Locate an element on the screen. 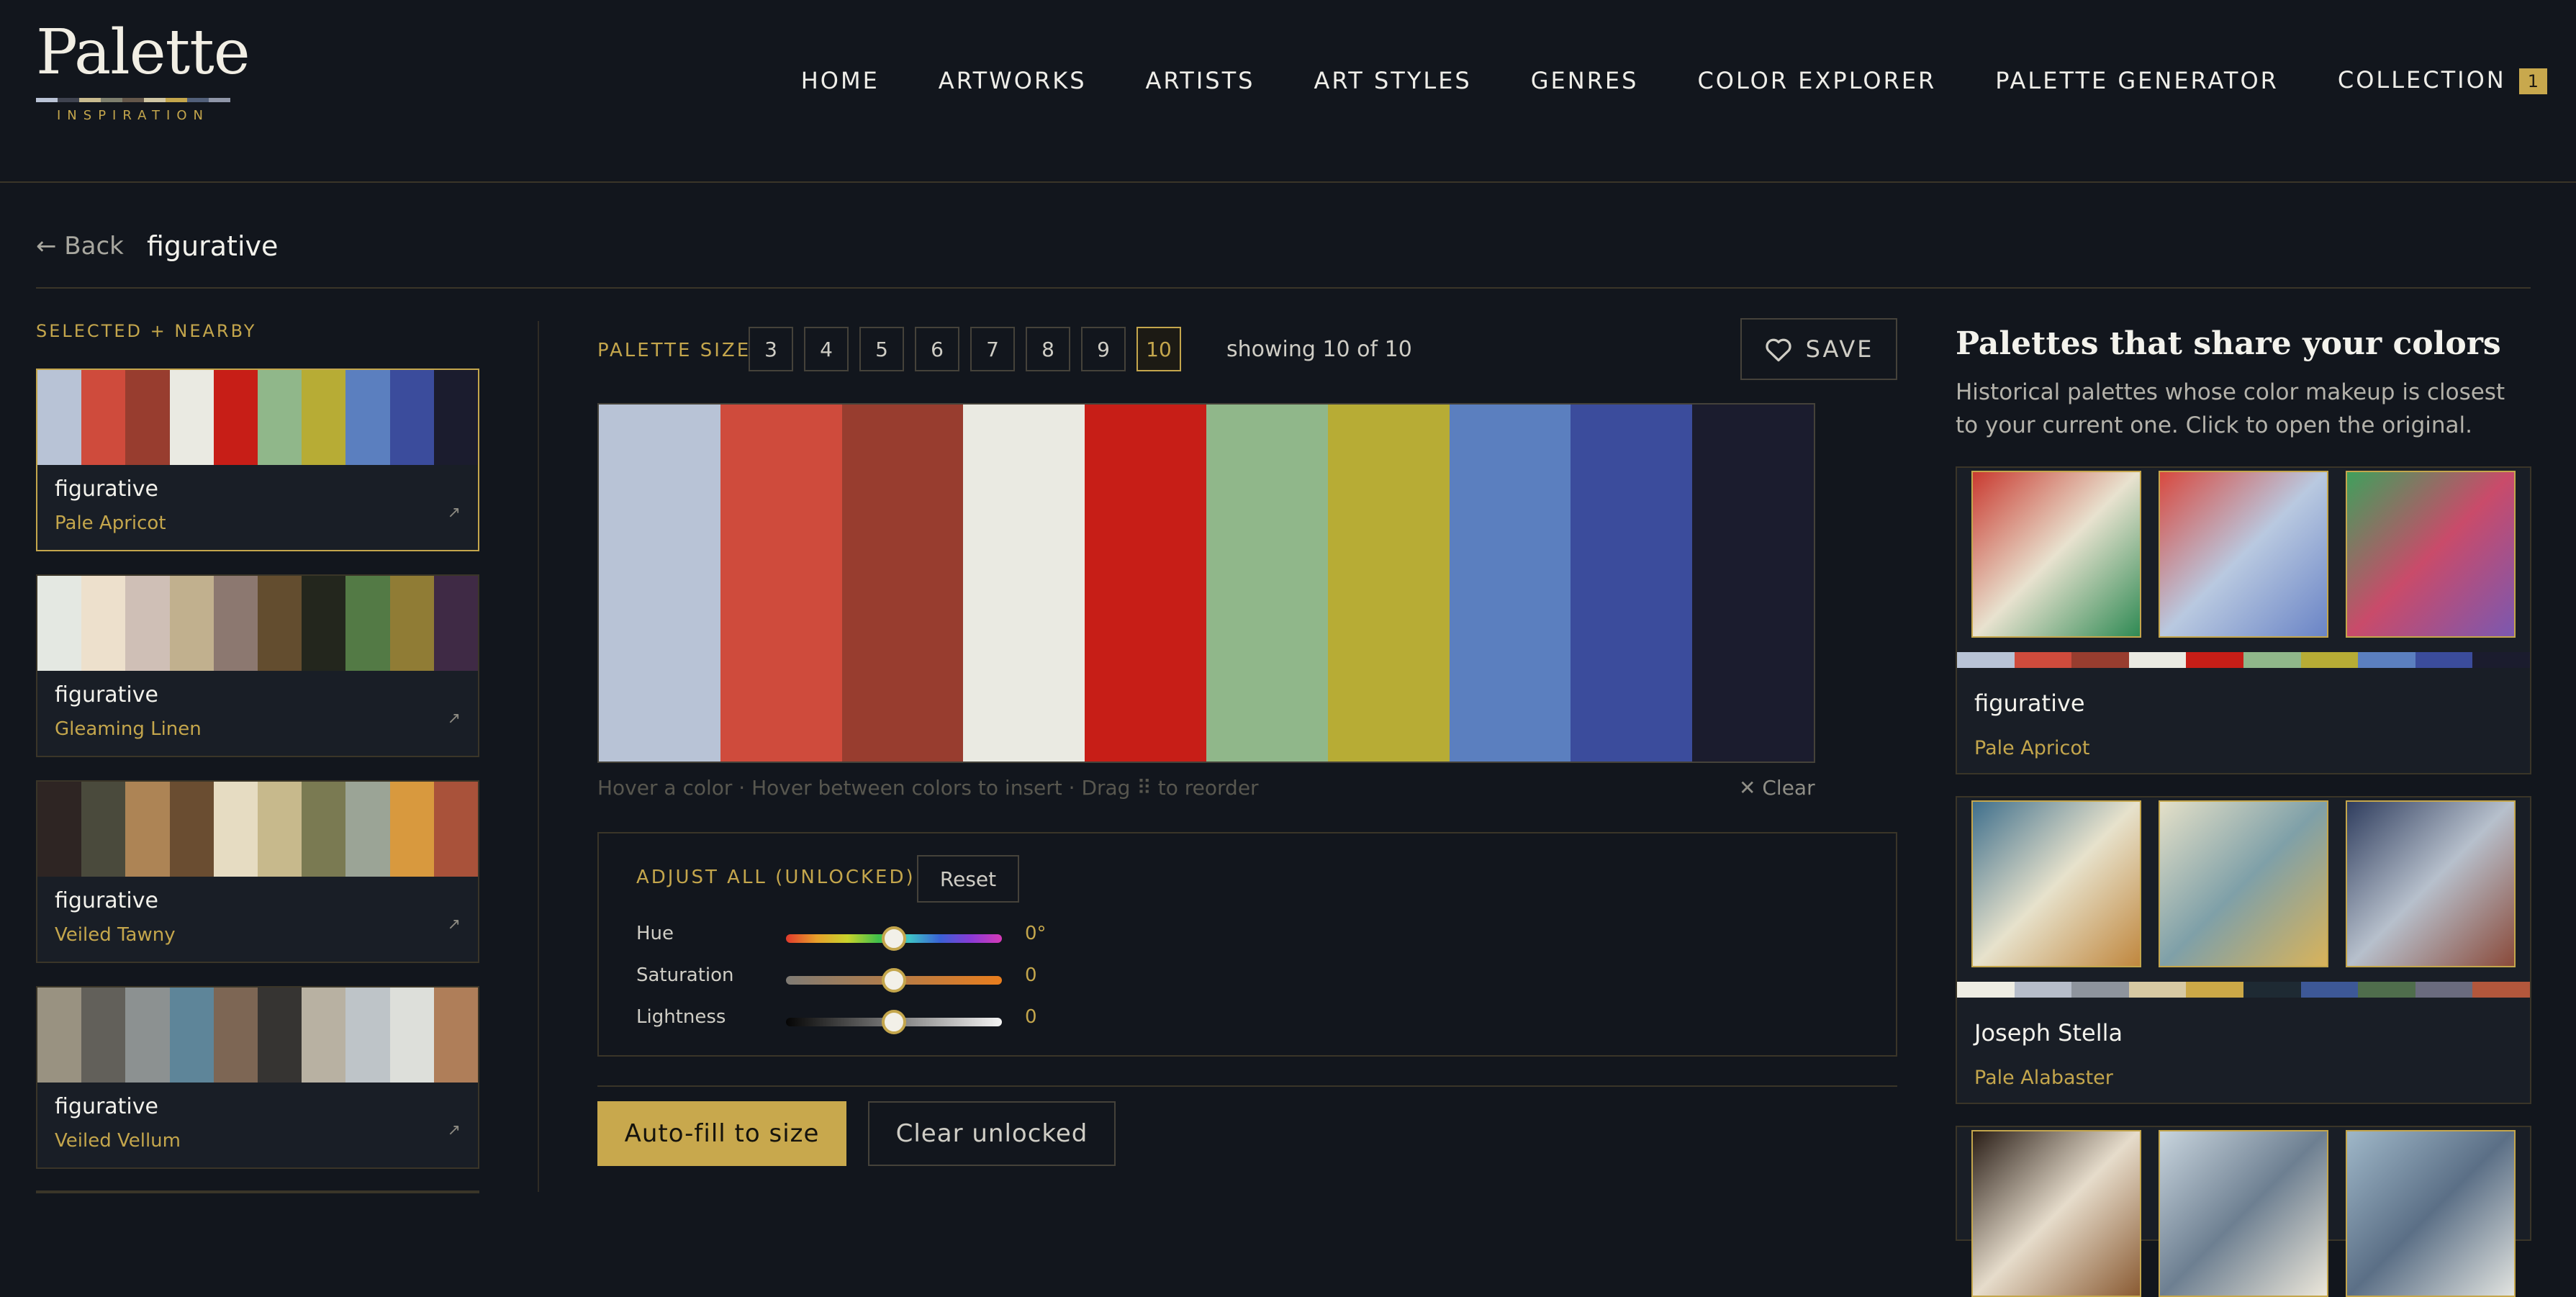  palette-card-subtitle: Pale Apricot is located at coordinates (110, 523).